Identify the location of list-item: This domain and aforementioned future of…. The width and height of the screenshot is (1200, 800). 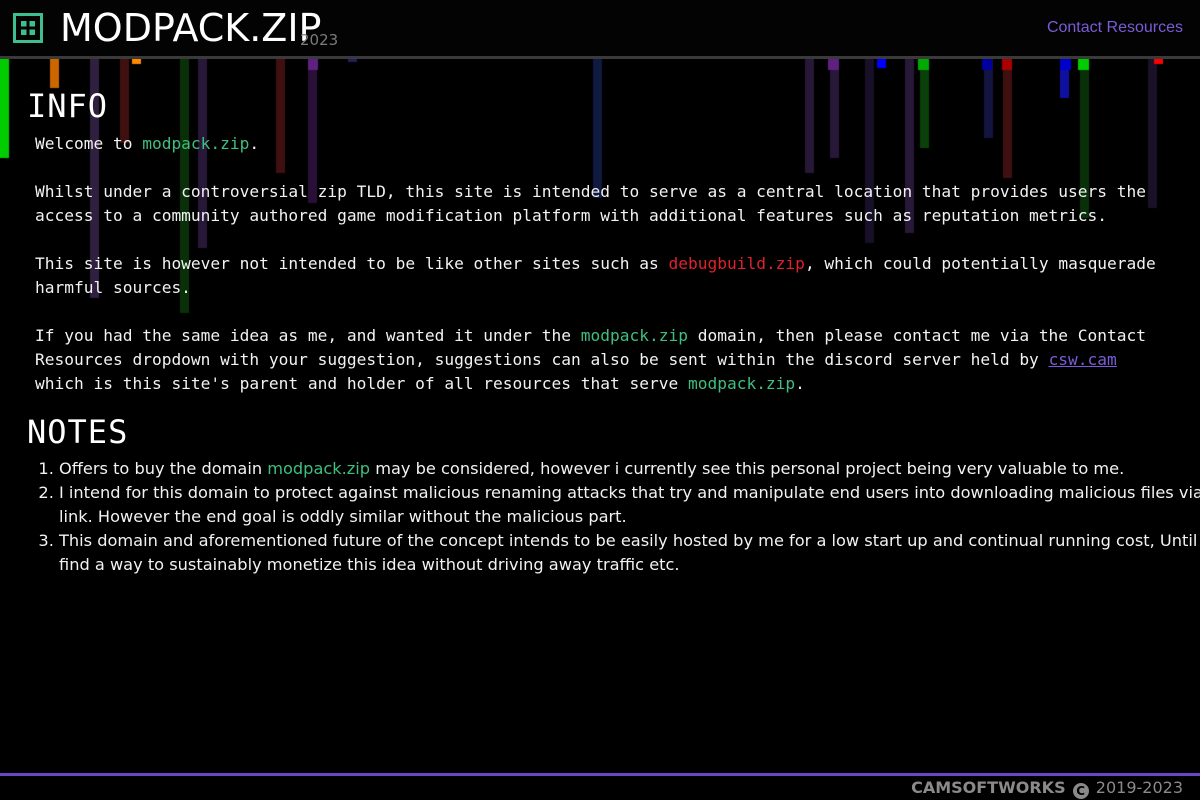
(629, 553).